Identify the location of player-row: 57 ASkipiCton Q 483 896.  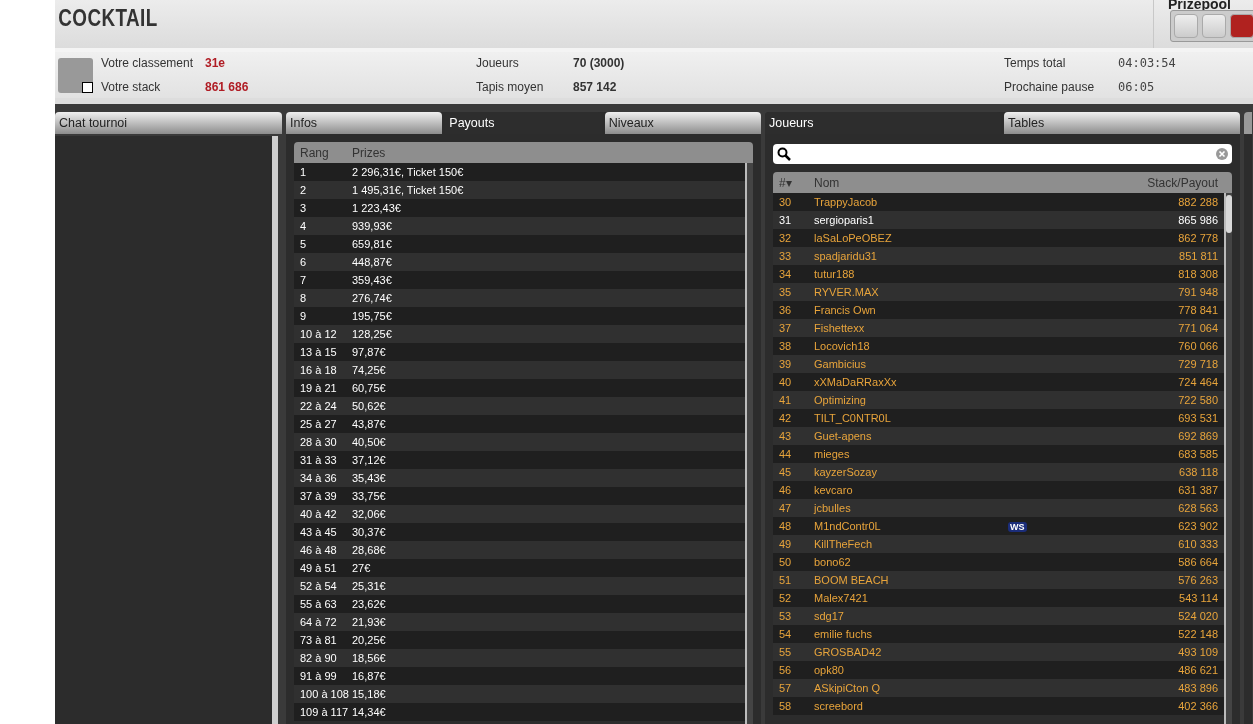
(998, 688).